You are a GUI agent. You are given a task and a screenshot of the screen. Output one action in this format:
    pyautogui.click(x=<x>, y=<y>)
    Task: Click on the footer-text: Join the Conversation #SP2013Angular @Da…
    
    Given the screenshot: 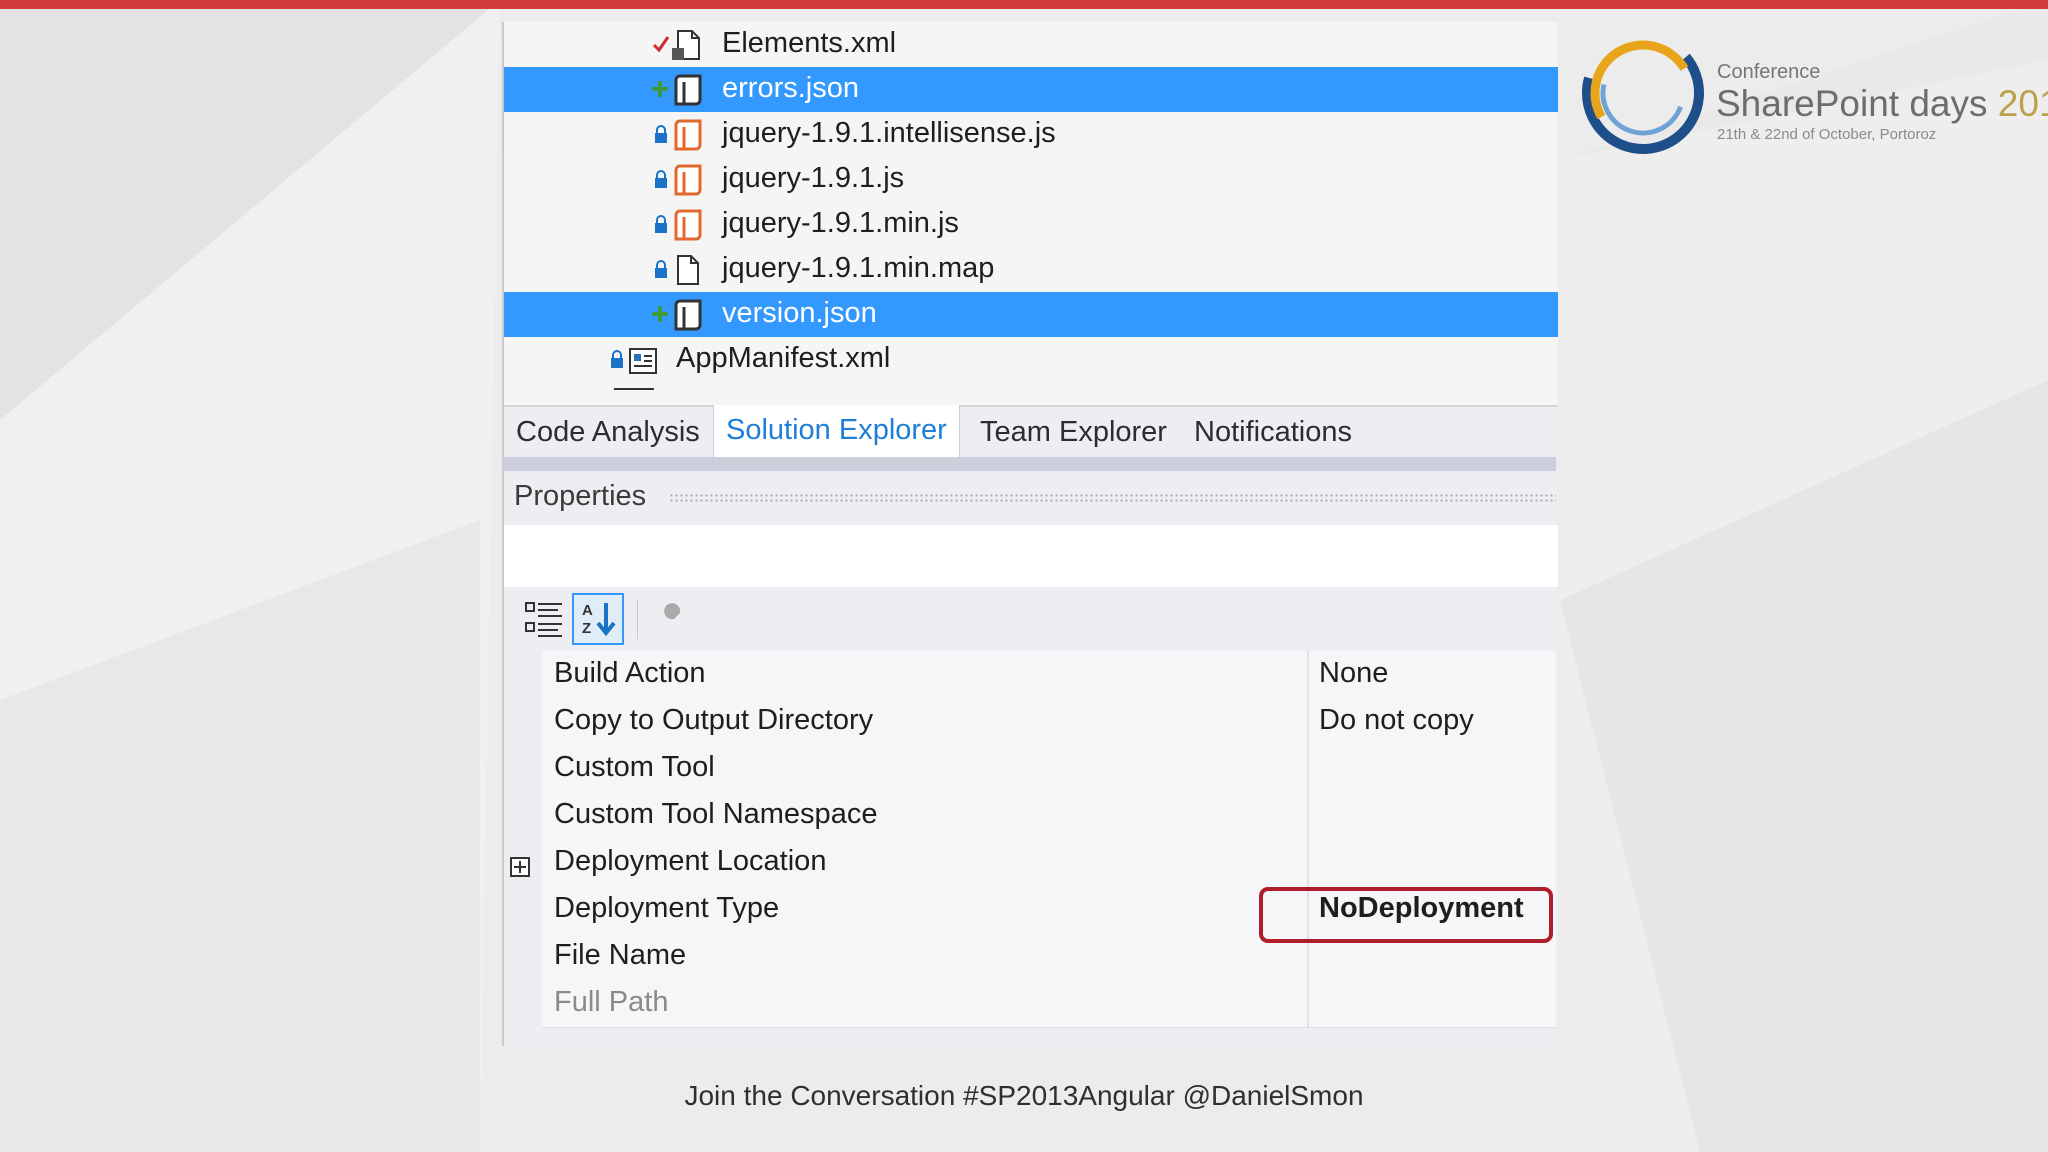 What is the action you would take?
    pyautogui.click(x=1024, y=1095)
    